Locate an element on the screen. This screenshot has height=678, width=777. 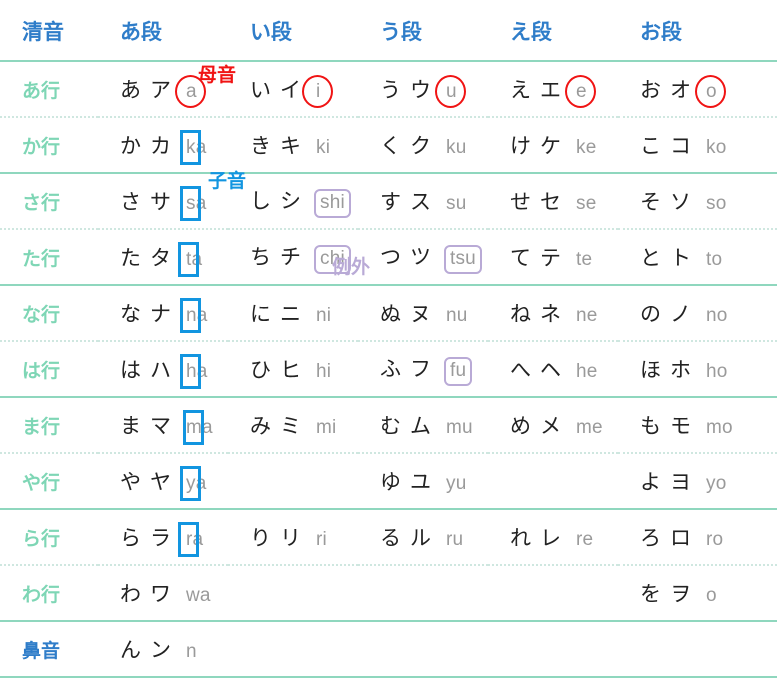
kana-cell-inner: やヤ ya is located at coordinates (163, 483).